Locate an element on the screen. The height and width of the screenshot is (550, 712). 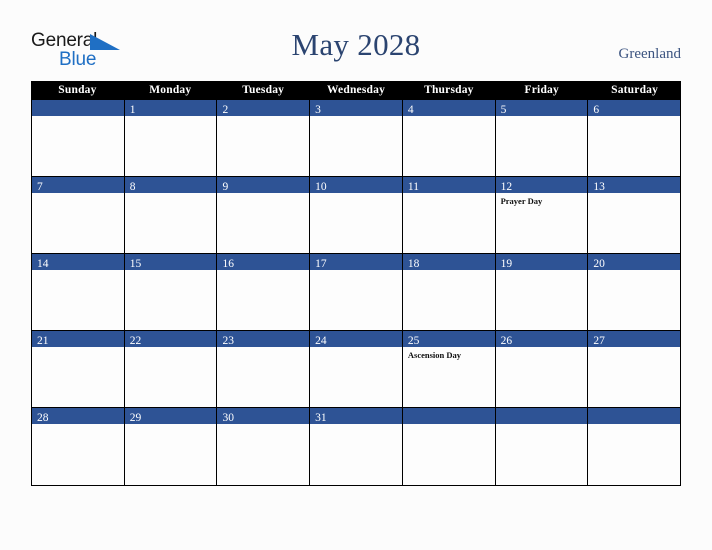
calendar-day-cell: 20 is located at coordinates (634, 292).